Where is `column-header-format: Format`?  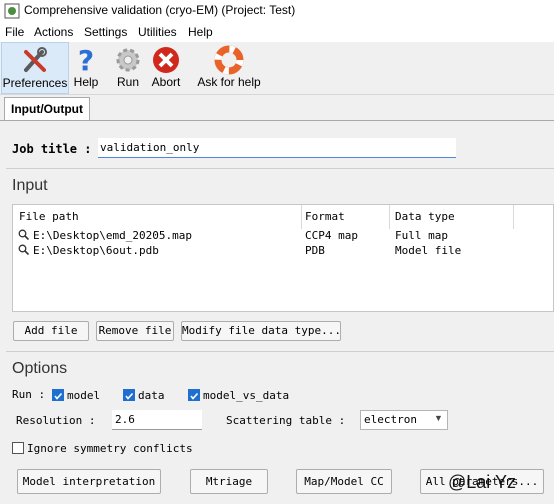 column-header-format: Format is located at coordinates (325, 216).